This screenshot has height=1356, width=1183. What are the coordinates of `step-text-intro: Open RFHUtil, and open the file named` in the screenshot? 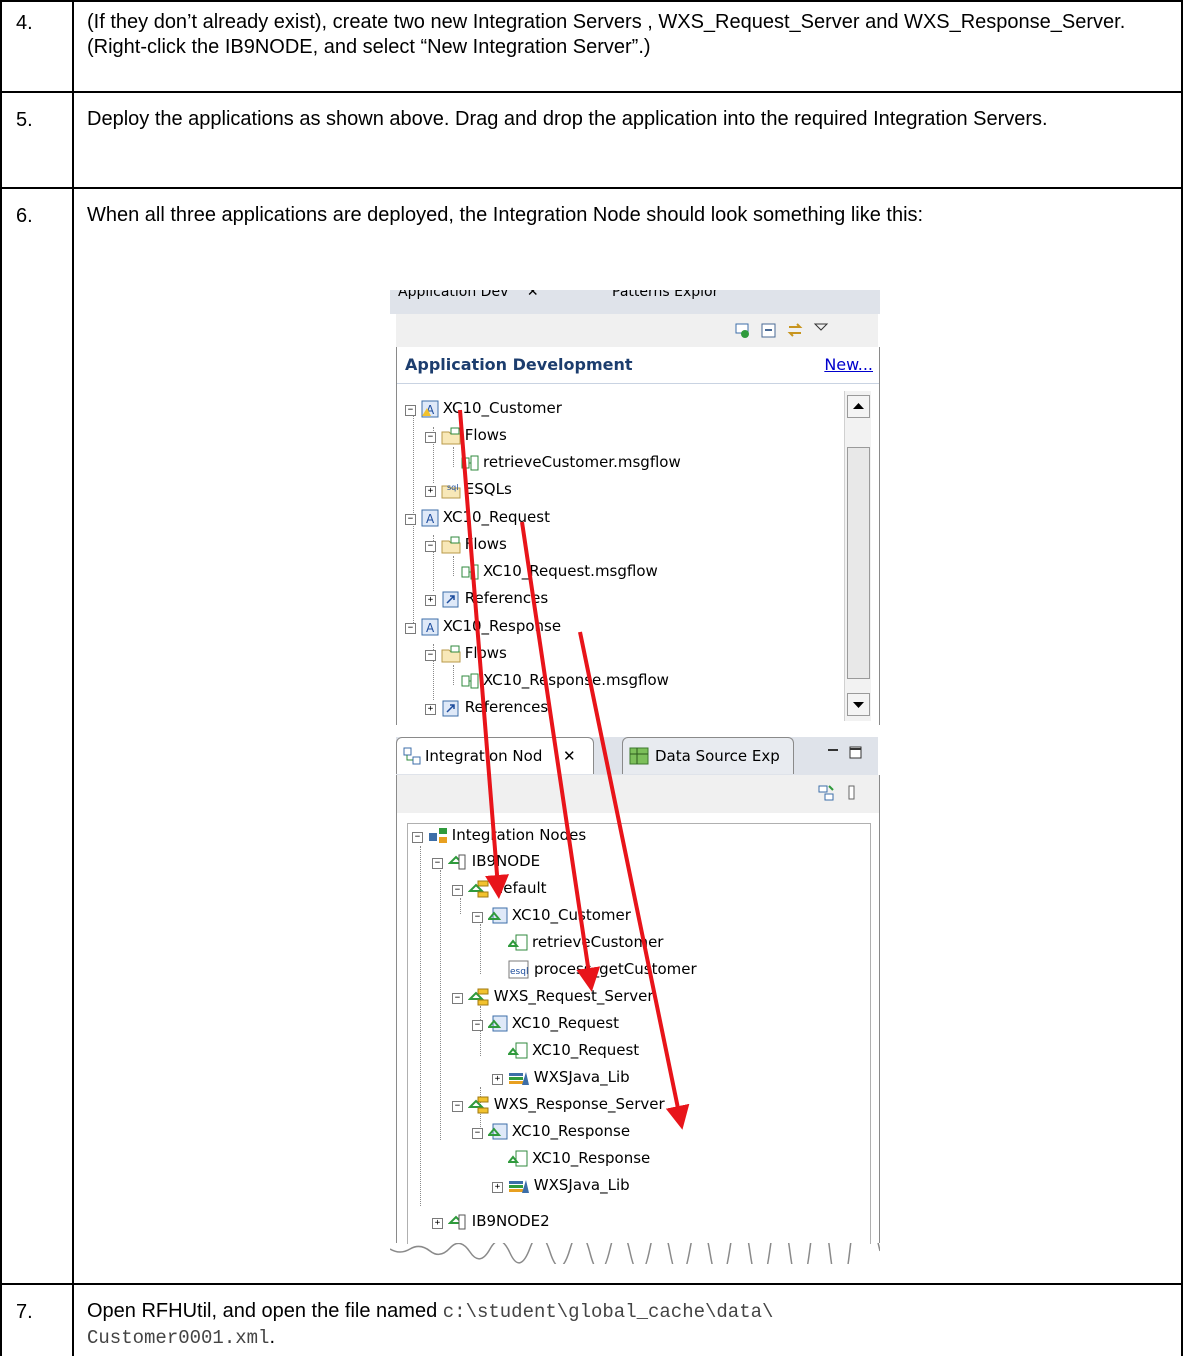 It's located at (265, 1311).